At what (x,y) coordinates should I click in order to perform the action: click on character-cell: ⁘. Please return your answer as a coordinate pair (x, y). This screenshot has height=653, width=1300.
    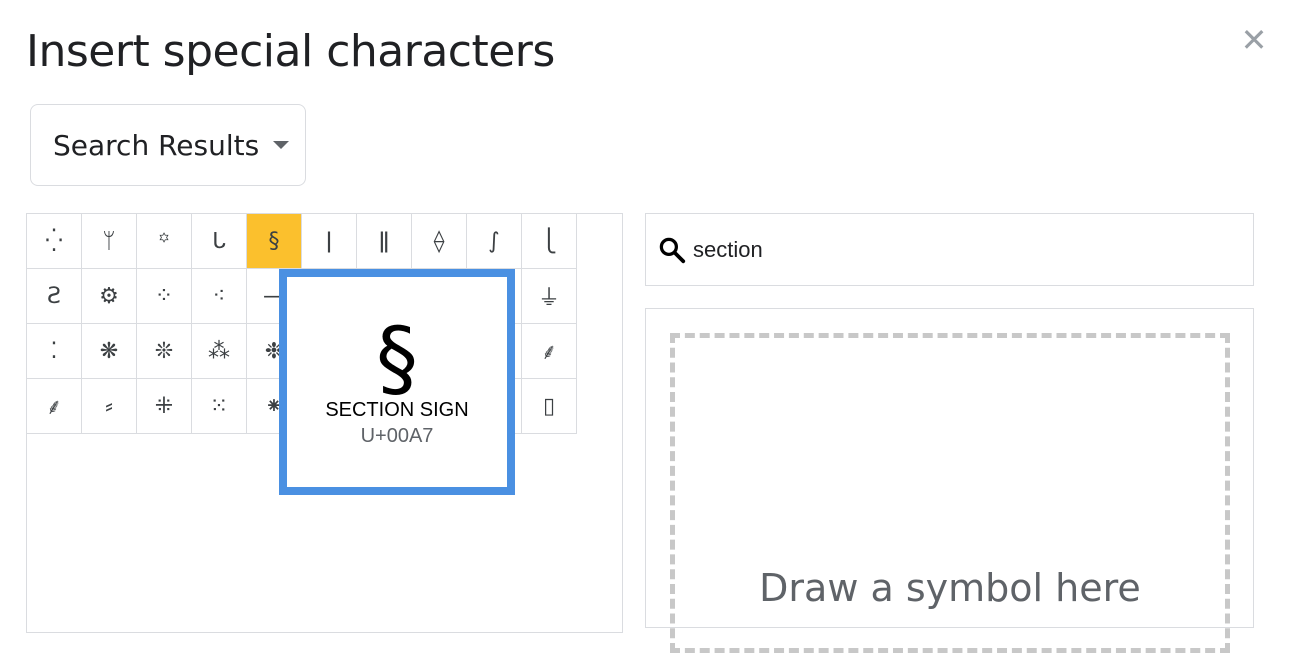
    Looking at the image, I should click on (164, 296).